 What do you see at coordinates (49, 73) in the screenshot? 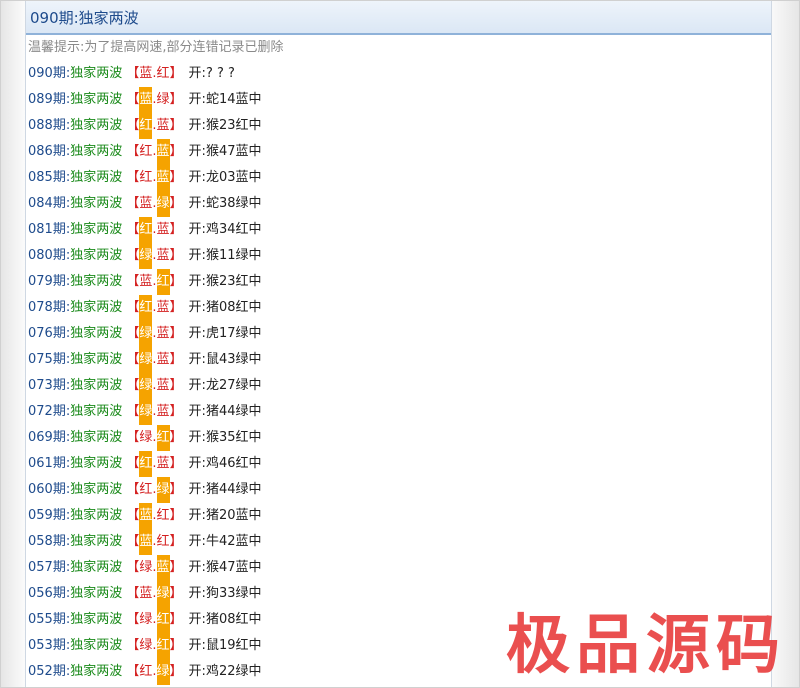
I see `issue-number: 090期:` at bounding box center [49, 73].